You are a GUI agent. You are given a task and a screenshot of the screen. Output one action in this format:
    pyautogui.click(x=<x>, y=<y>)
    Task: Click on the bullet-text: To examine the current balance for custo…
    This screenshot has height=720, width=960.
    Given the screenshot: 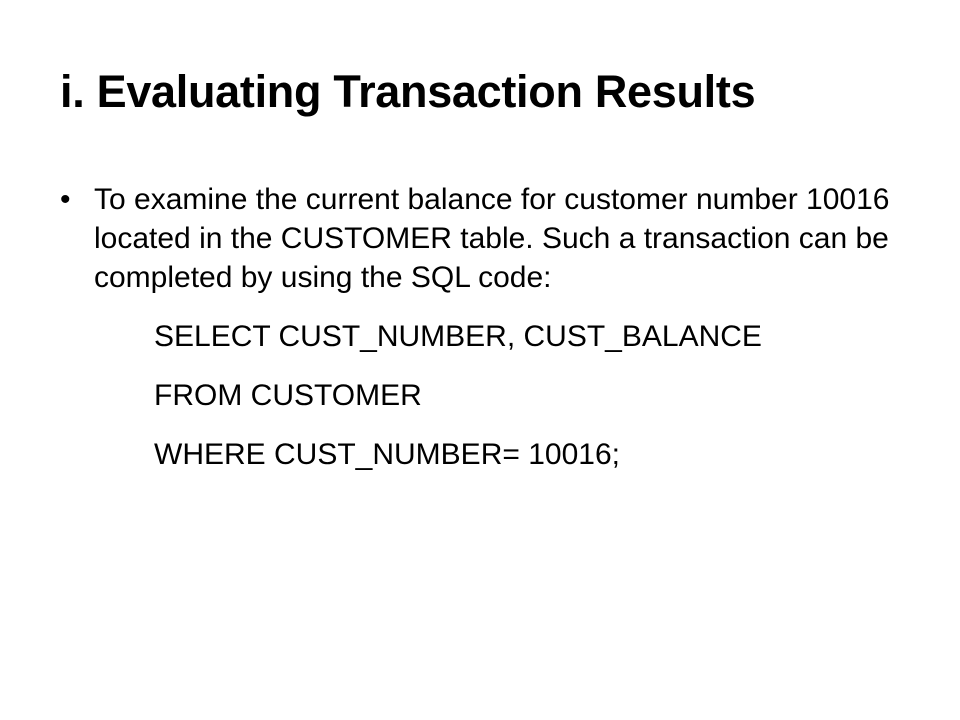 What is the action you would take?
    pyautogui.click(x=492, y=238)
    